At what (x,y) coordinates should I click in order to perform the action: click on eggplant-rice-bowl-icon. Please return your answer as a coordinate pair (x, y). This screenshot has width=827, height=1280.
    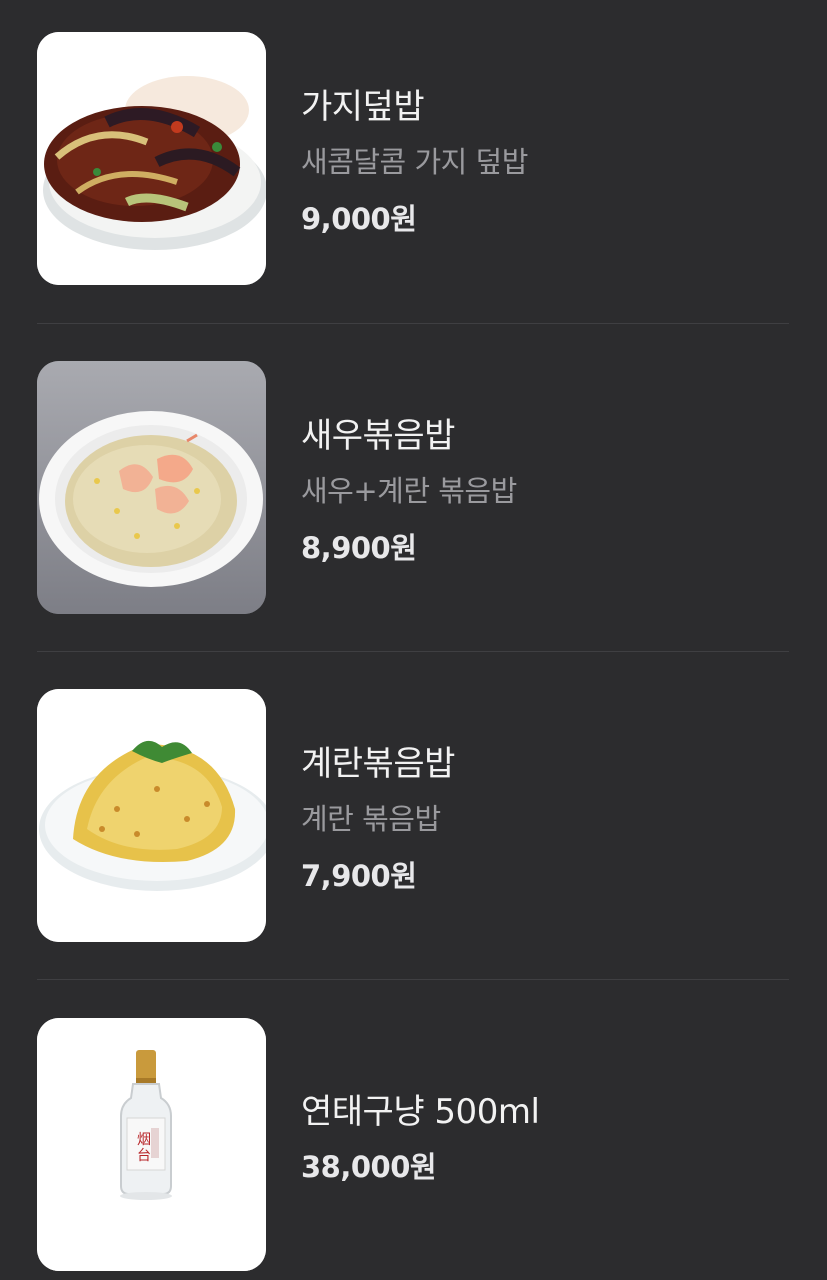
    Looking at the image, I should click on (151, 158).